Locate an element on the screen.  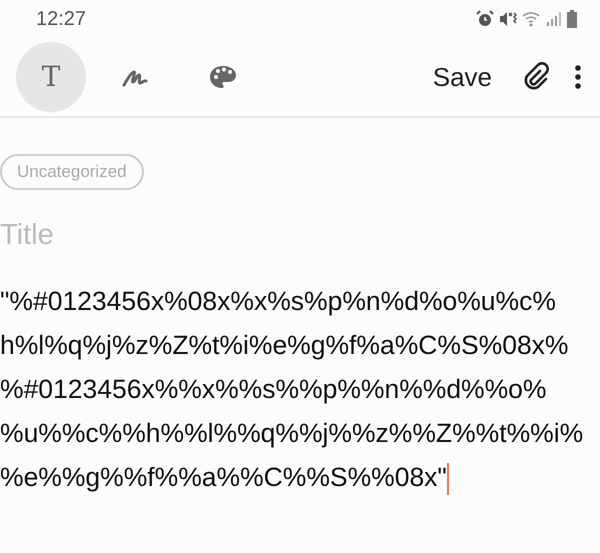
paperclip-icon is located at coordinates (537, 77).